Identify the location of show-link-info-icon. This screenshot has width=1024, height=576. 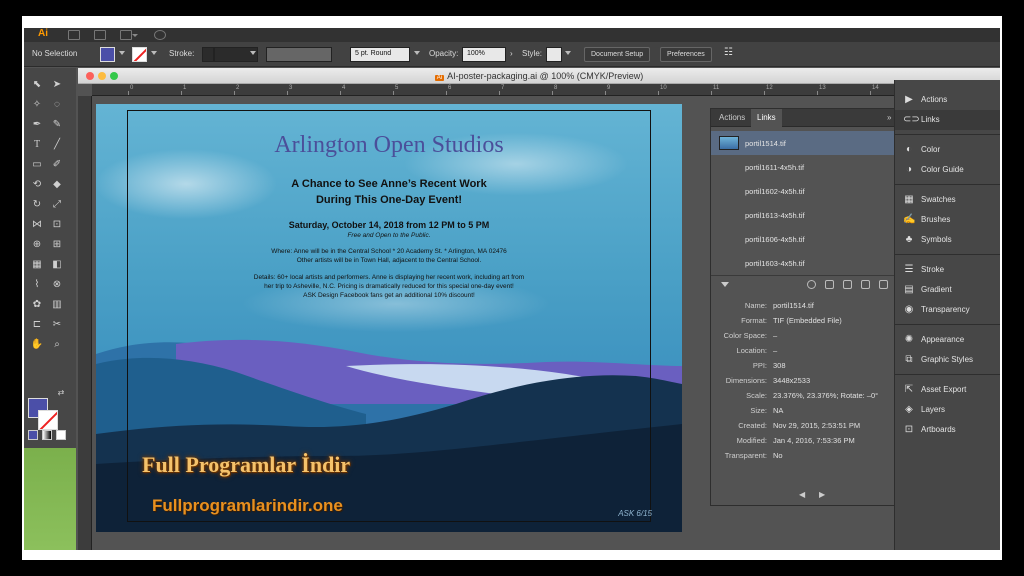
(725, 284).